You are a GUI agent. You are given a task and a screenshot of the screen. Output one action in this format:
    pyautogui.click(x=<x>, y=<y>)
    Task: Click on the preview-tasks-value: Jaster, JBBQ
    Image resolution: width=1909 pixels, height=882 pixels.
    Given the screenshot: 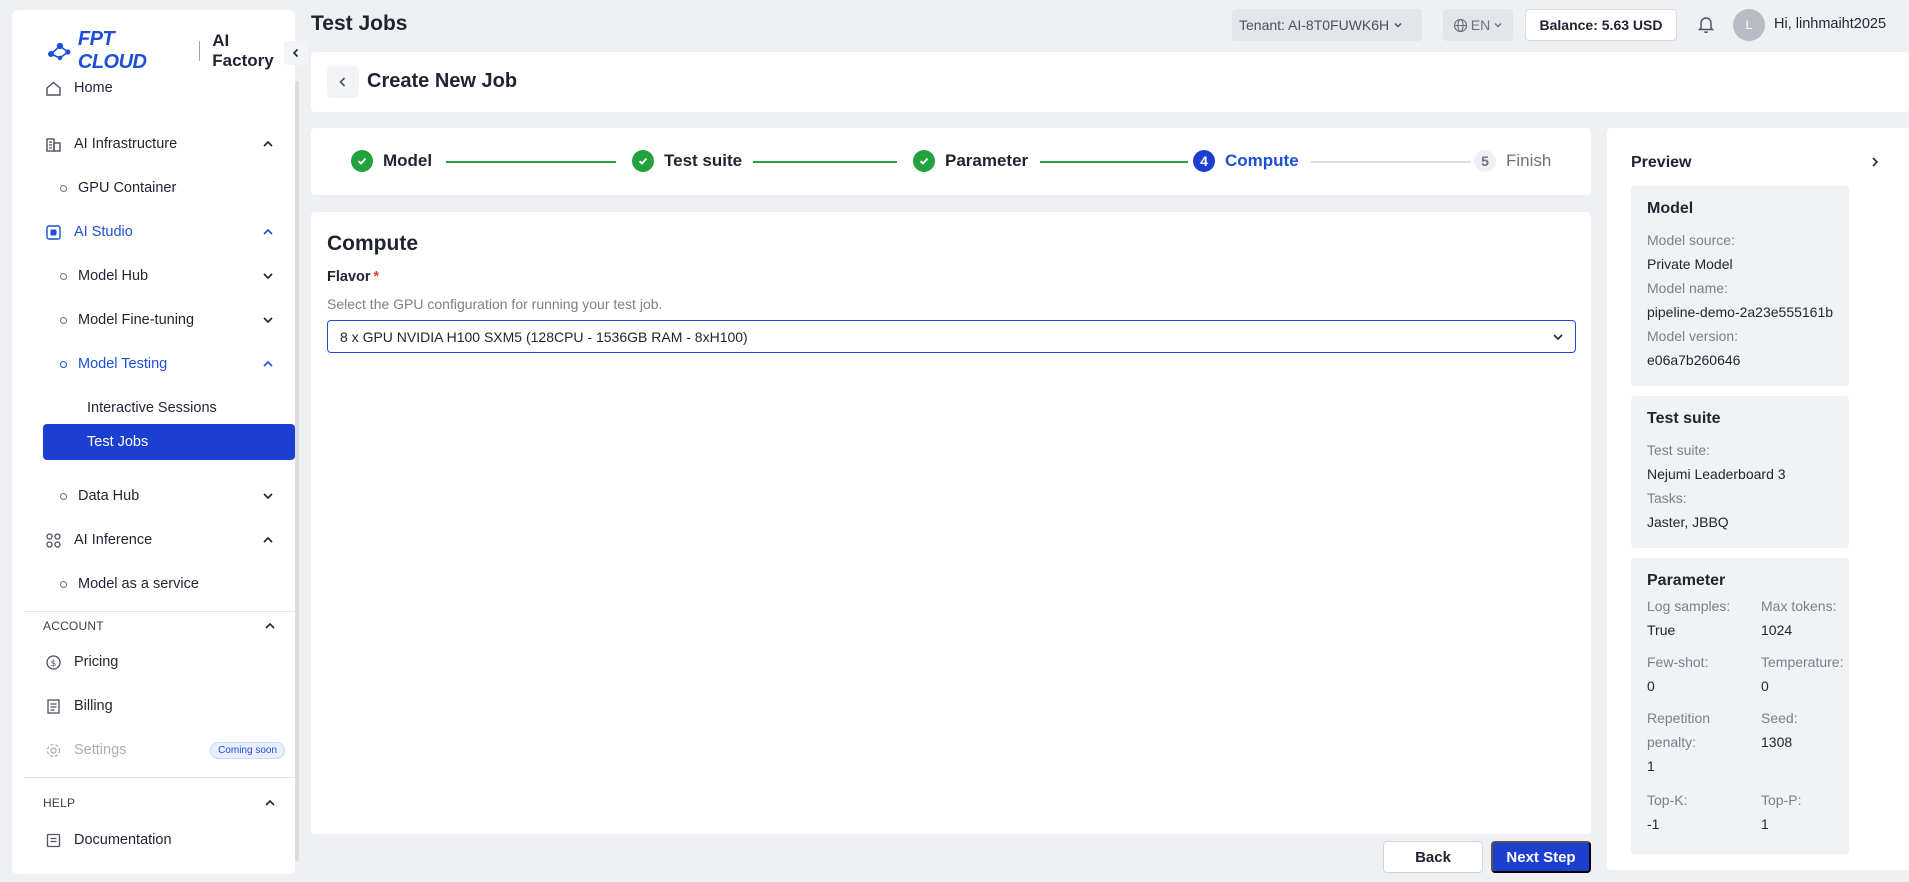 What is the action you would take?
    pyautogui.click(x=1688, y=522)
    